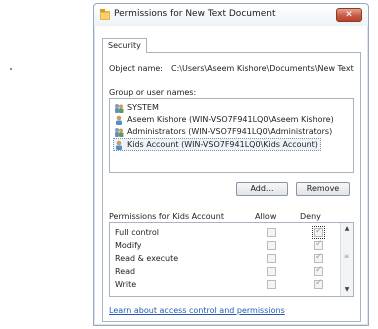 This screenshot has width=378, height=329. What do you see at coordinates (105, 14) in the screenshot?
I see `folder-icon` at bounding box center [105, 14].